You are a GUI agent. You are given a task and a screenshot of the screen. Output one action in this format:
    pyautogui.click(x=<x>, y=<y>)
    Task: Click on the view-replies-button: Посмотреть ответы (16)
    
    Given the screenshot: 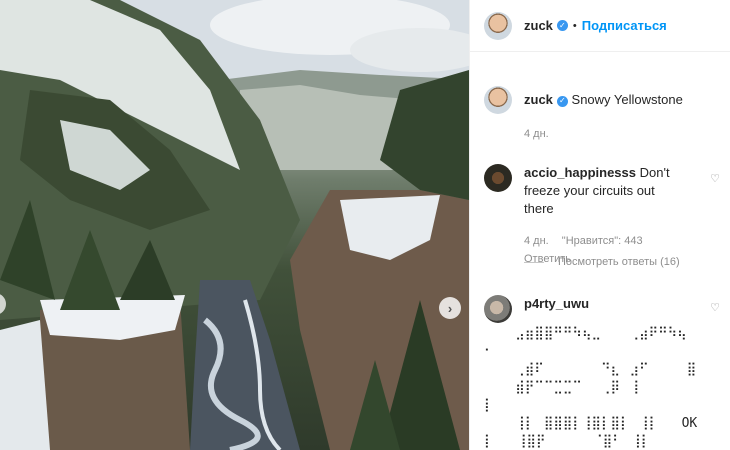 What is the action you would take?
    pyautogui.click(x=602, y=262)
    